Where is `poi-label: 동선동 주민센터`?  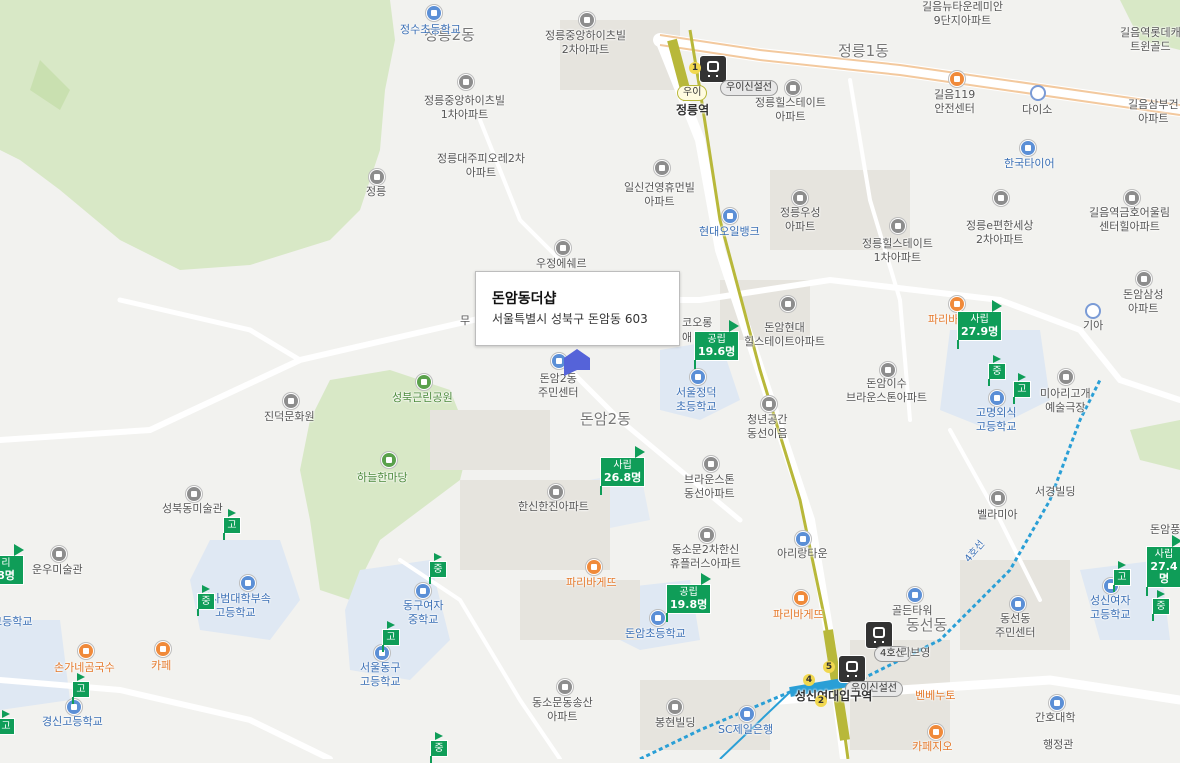 poi-label: 동선동 주민센터 is located at coordinates (1015, 626).